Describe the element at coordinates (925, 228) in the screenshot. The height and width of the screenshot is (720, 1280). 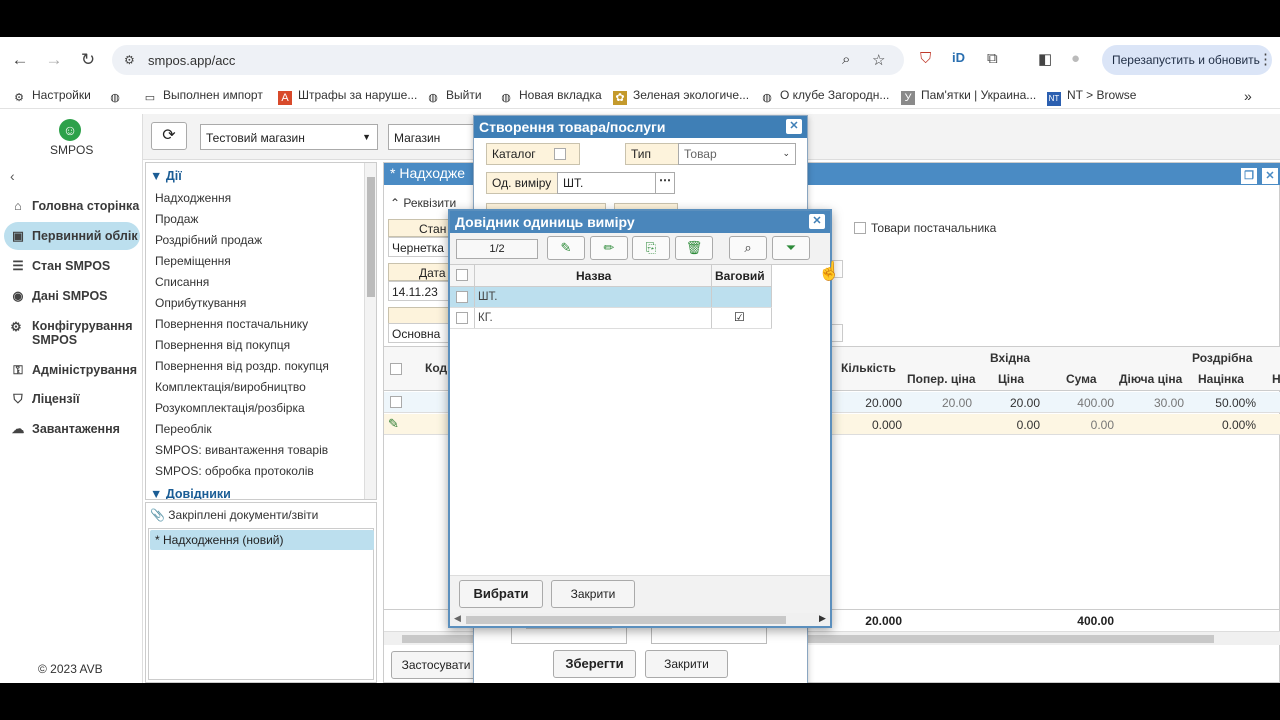
I see `supplier-goods-checkbox: Товари постачальника` at that location.